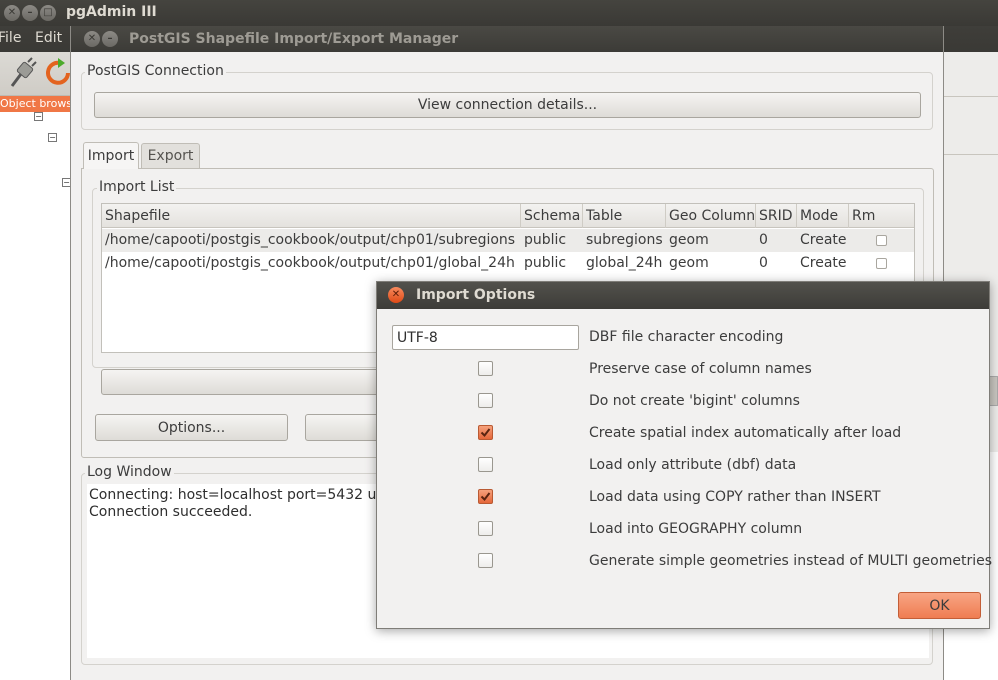 This screenshot has height=680, width=998. Describe the element at coordinates (823, 216) in the screenshot. I see `column-header-mode: Mode` at that location.